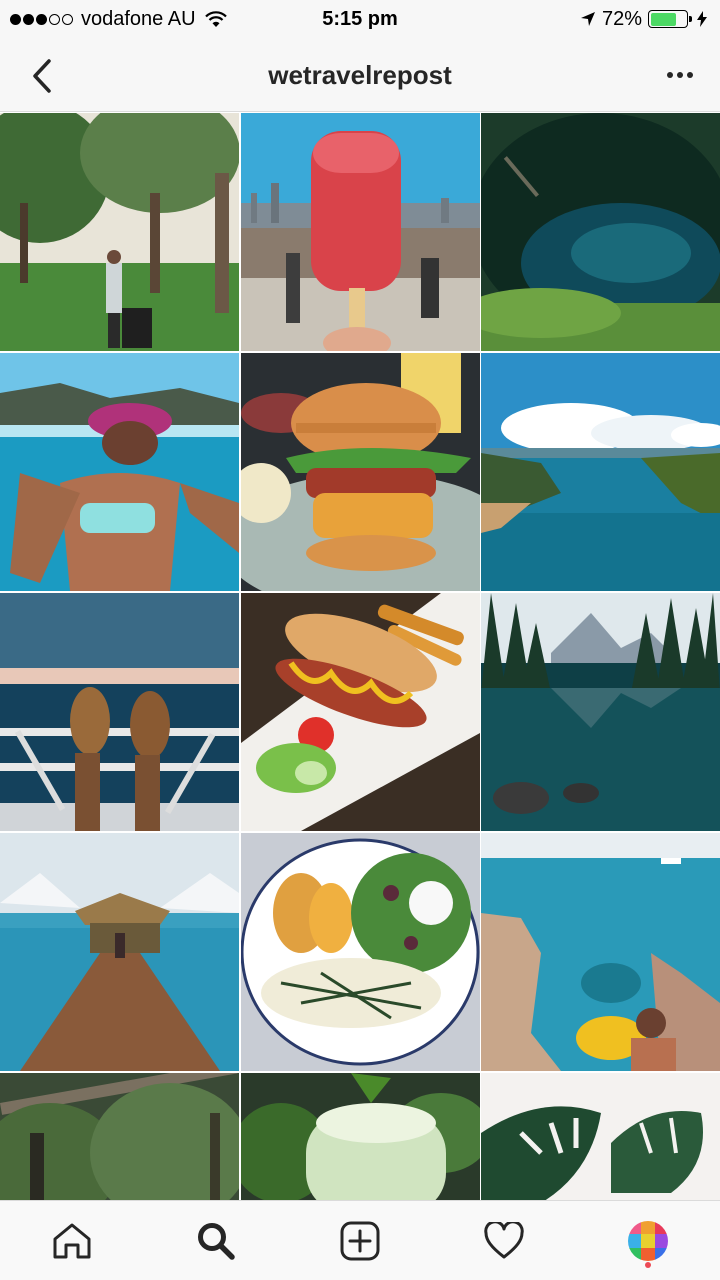  Describe the element at coordinates (600, 1136) in the screenshot. I see `monstera-plant-photo` at that location.